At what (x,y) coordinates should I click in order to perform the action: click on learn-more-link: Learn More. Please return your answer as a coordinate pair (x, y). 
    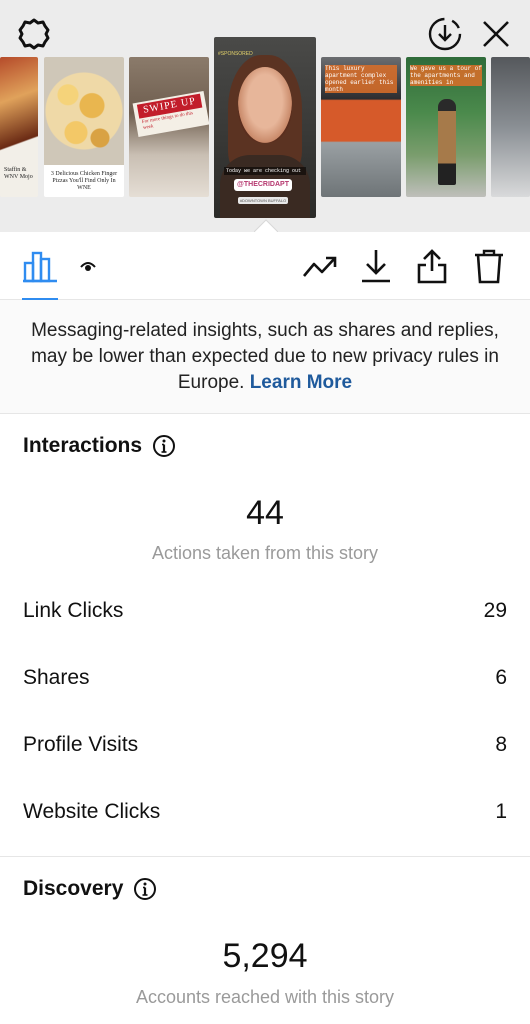
    Looking at the image, I should click on (301, 382).